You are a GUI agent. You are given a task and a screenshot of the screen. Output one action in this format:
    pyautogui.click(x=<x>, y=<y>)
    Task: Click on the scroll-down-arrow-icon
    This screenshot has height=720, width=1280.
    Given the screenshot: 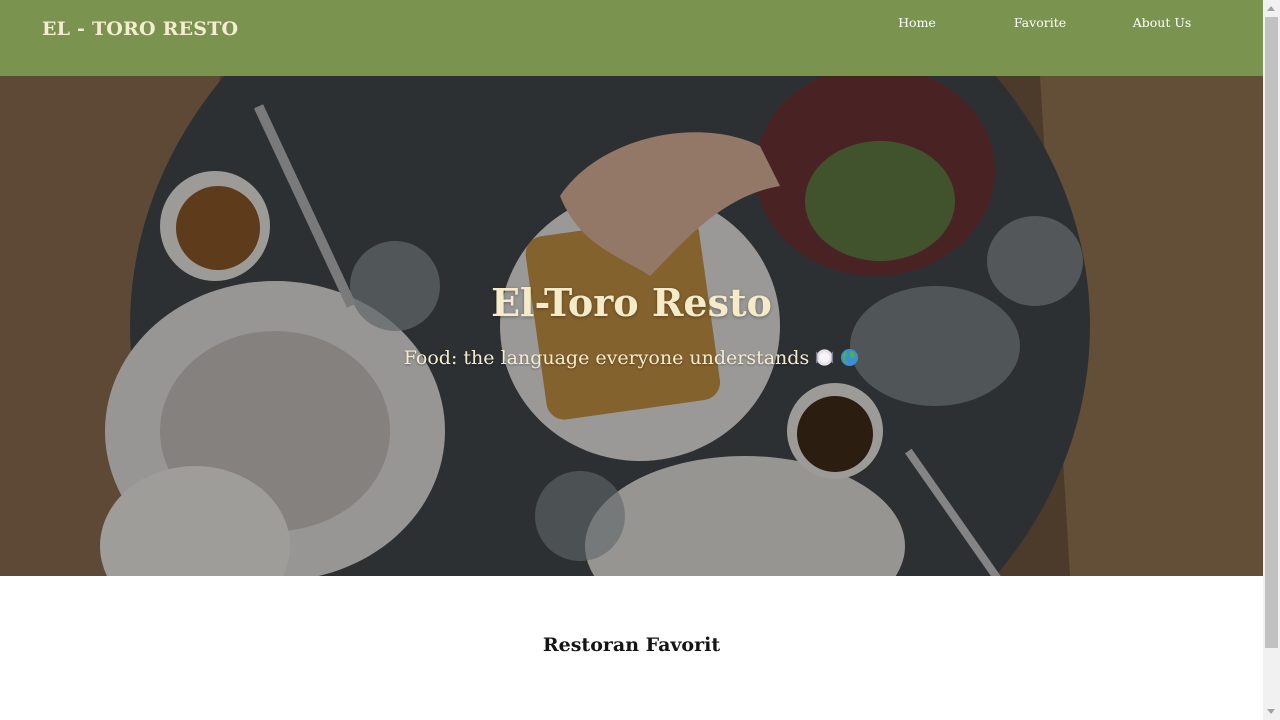 What is the action you would take?
    pyautogui.click(x=1271, y=711)
    